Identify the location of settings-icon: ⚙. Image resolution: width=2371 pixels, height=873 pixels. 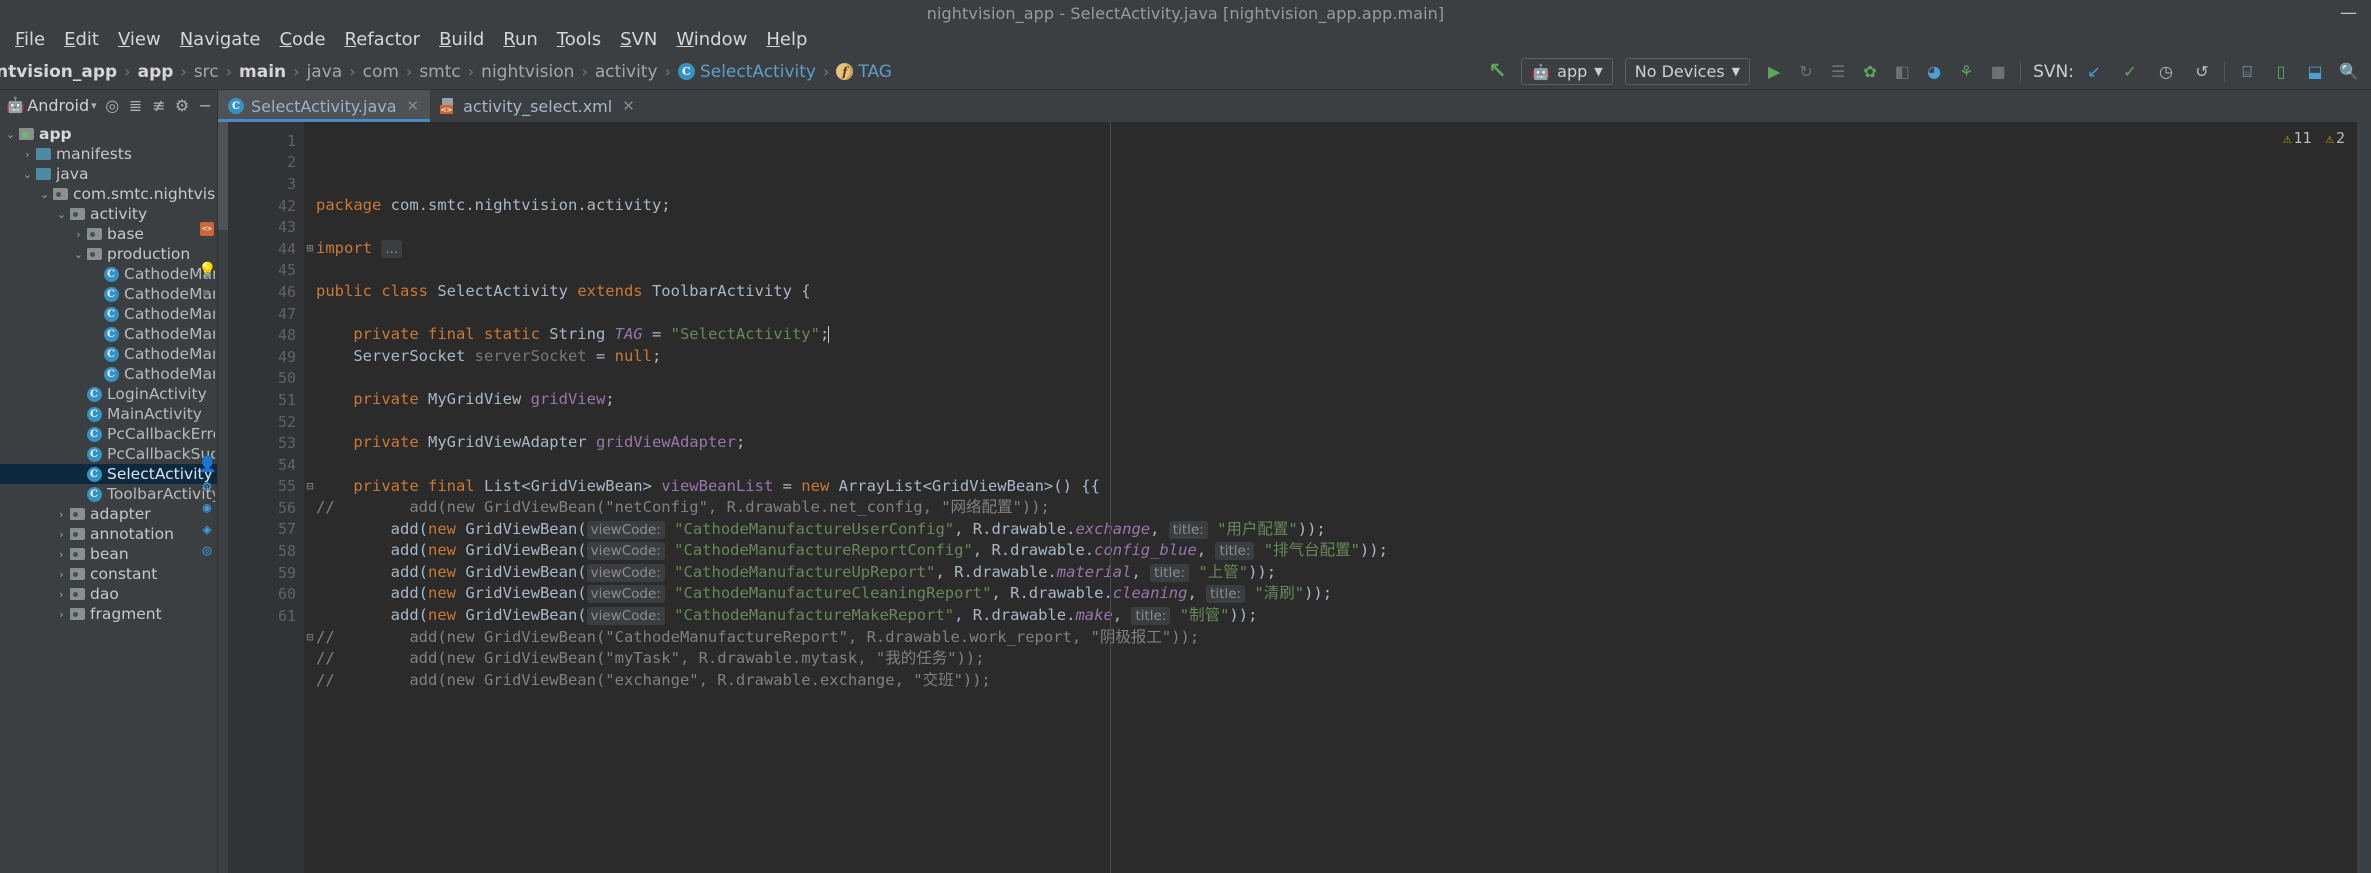
(181, 105).